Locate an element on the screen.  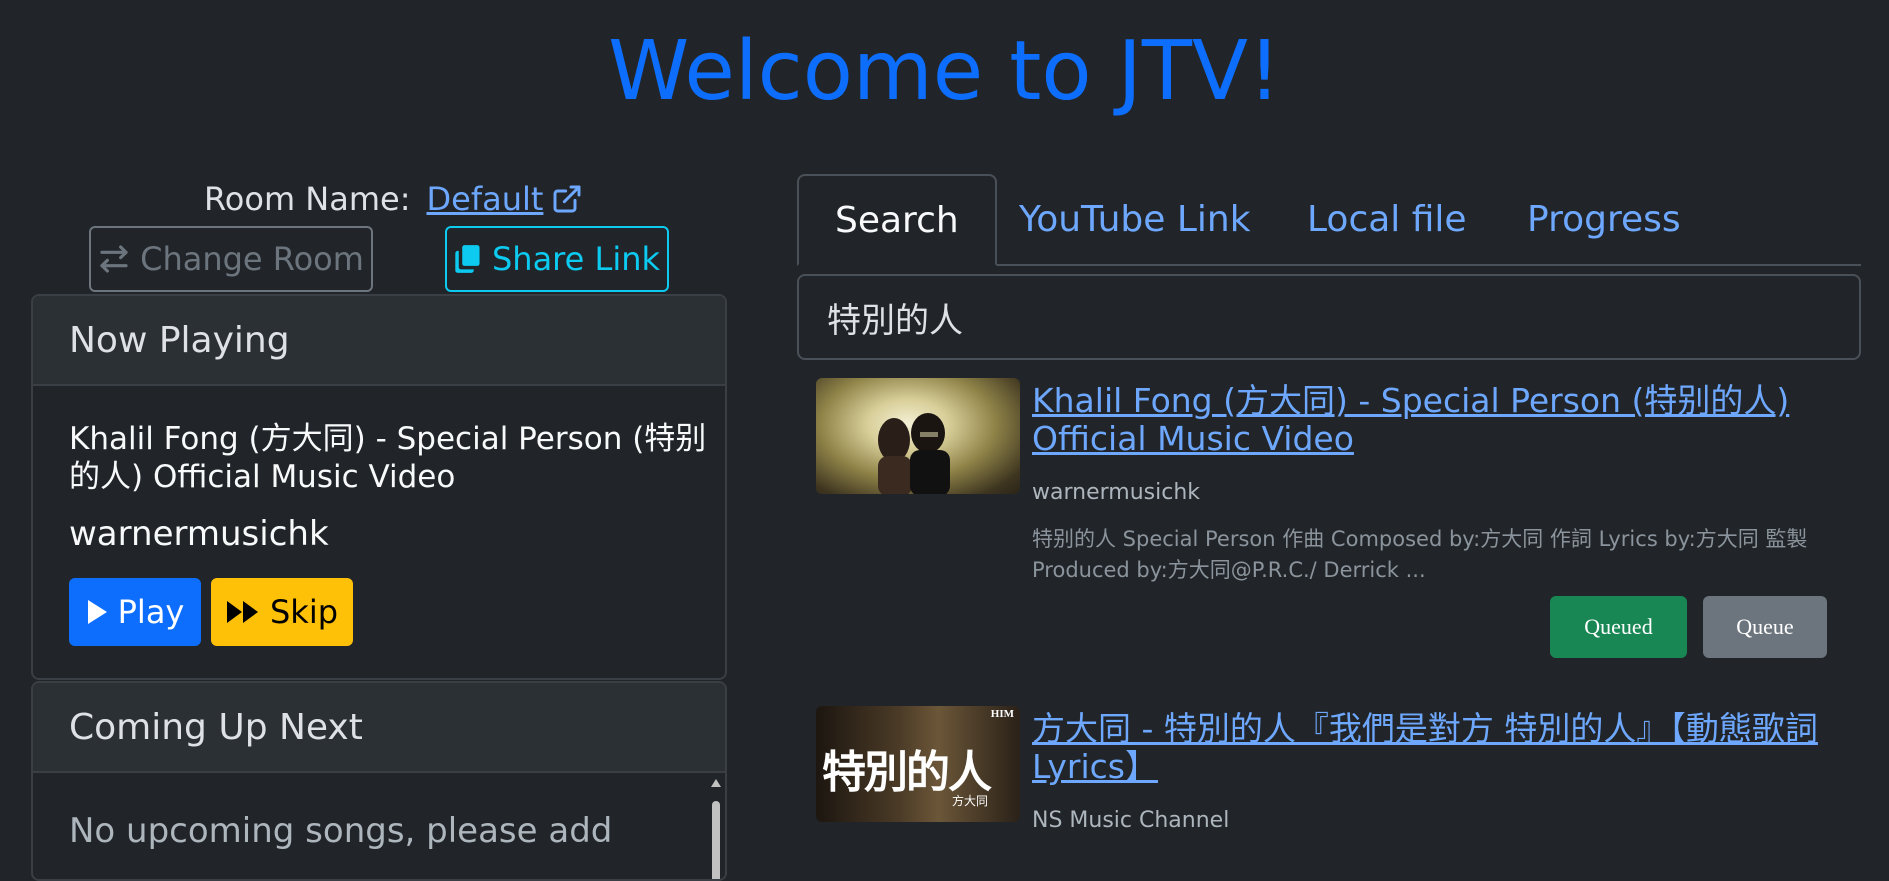
tab-search: Search is located at coordinates (897, 220).